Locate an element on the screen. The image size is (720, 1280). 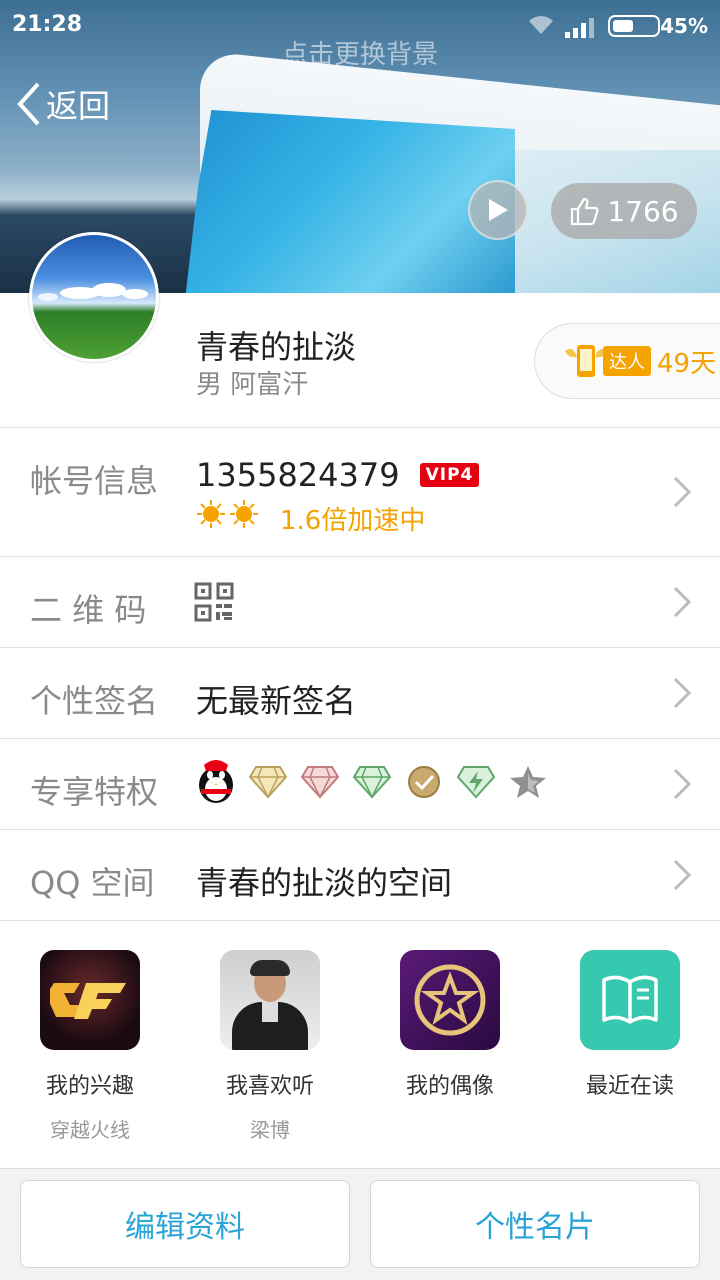
qzone-value: 青春的扯淡的空间 is located at coordinates (324, 883).